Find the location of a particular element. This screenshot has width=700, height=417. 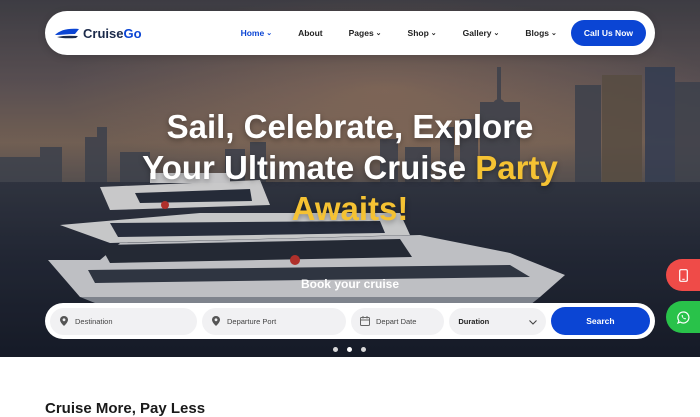

chevron-down-icon is located at coordinates (532, 321).